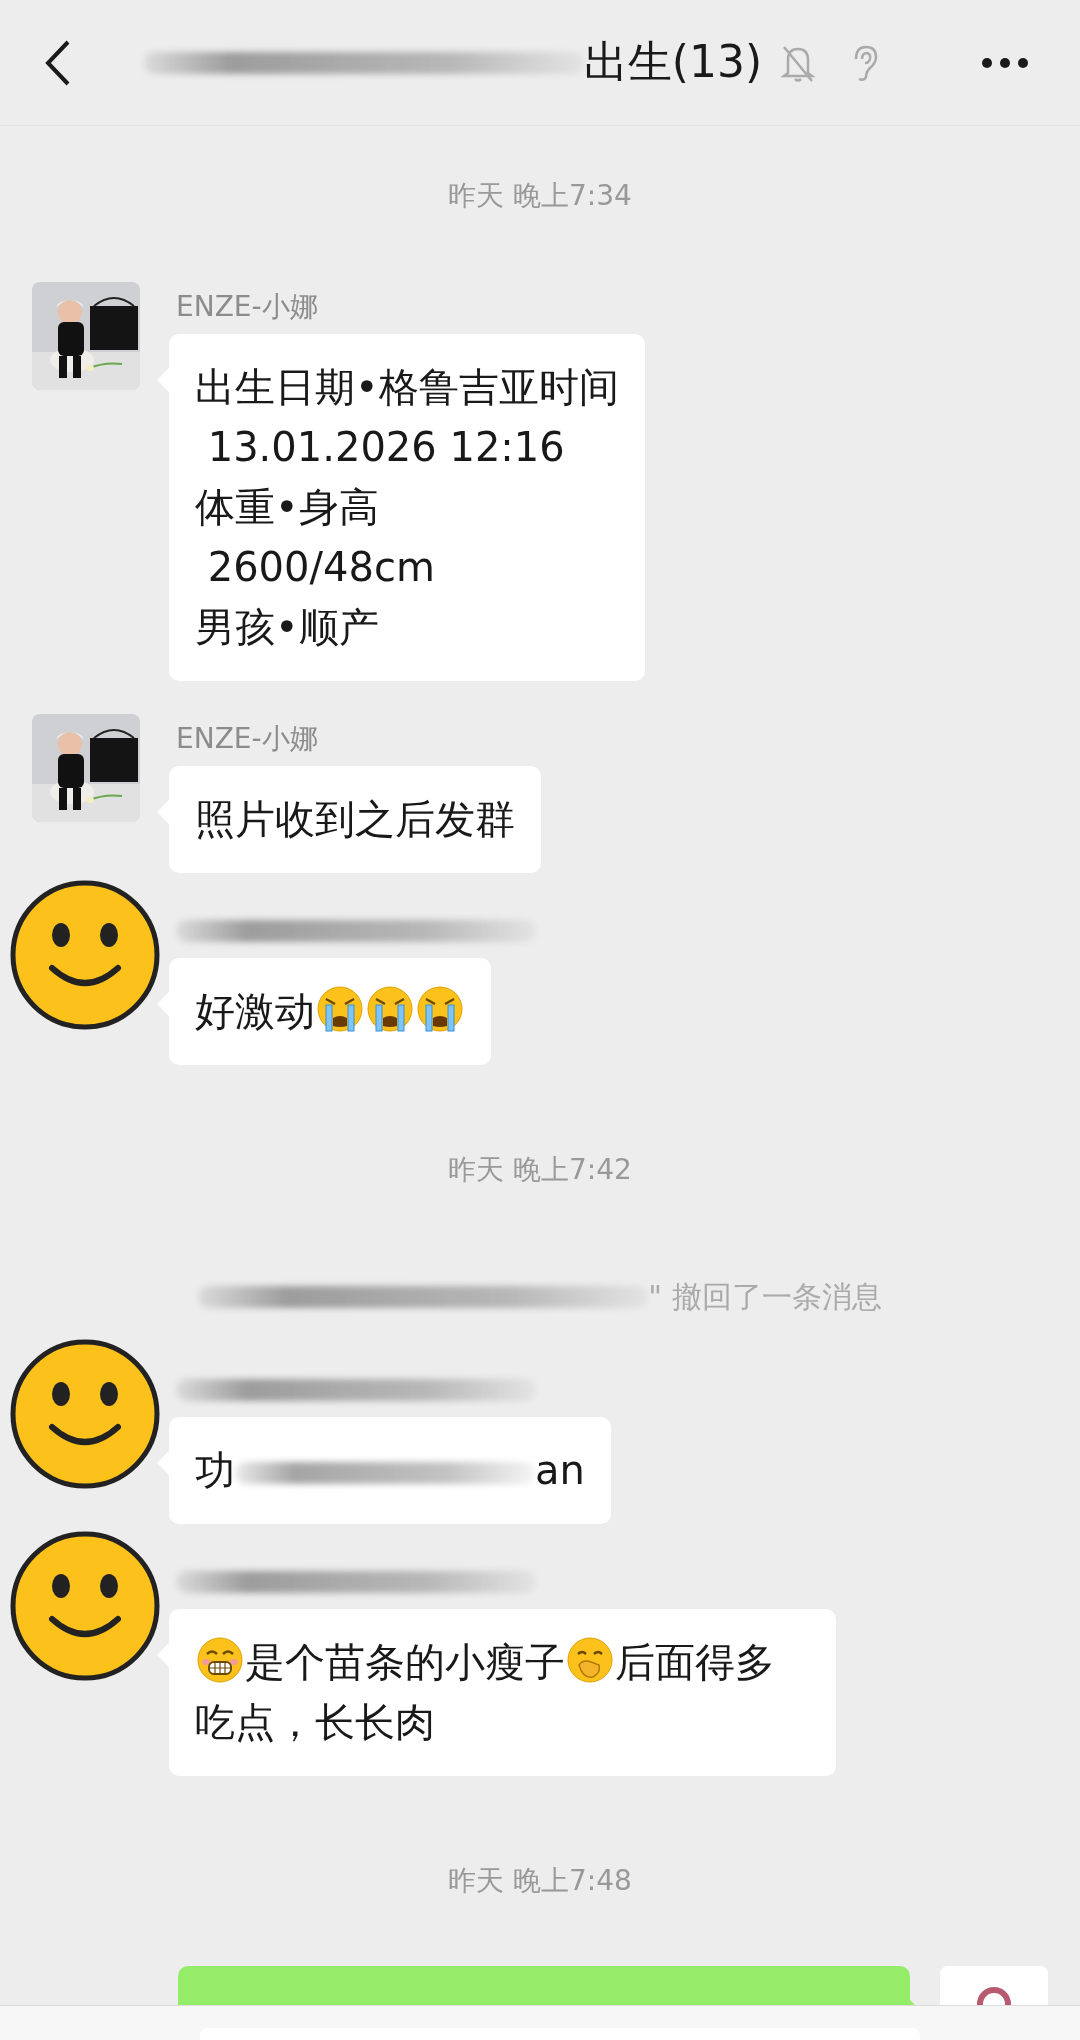 This screenshot has width=1080, height=2040. What do you see at coordinates (540, 1881) in the screenshot?
I see `timestamp: 昨天 晚上7:48` at bounding box center [540, 1881].